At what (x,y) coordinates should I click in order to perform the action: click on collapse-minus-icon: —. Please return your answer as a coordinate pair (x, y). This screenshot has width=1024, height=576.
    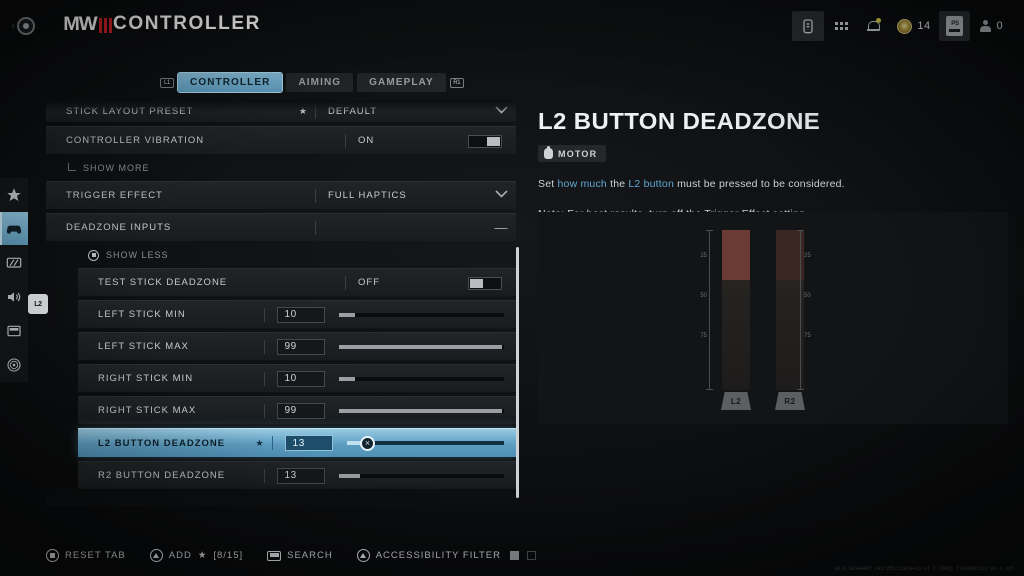
    Looking at the image, I should click on (501, 227).